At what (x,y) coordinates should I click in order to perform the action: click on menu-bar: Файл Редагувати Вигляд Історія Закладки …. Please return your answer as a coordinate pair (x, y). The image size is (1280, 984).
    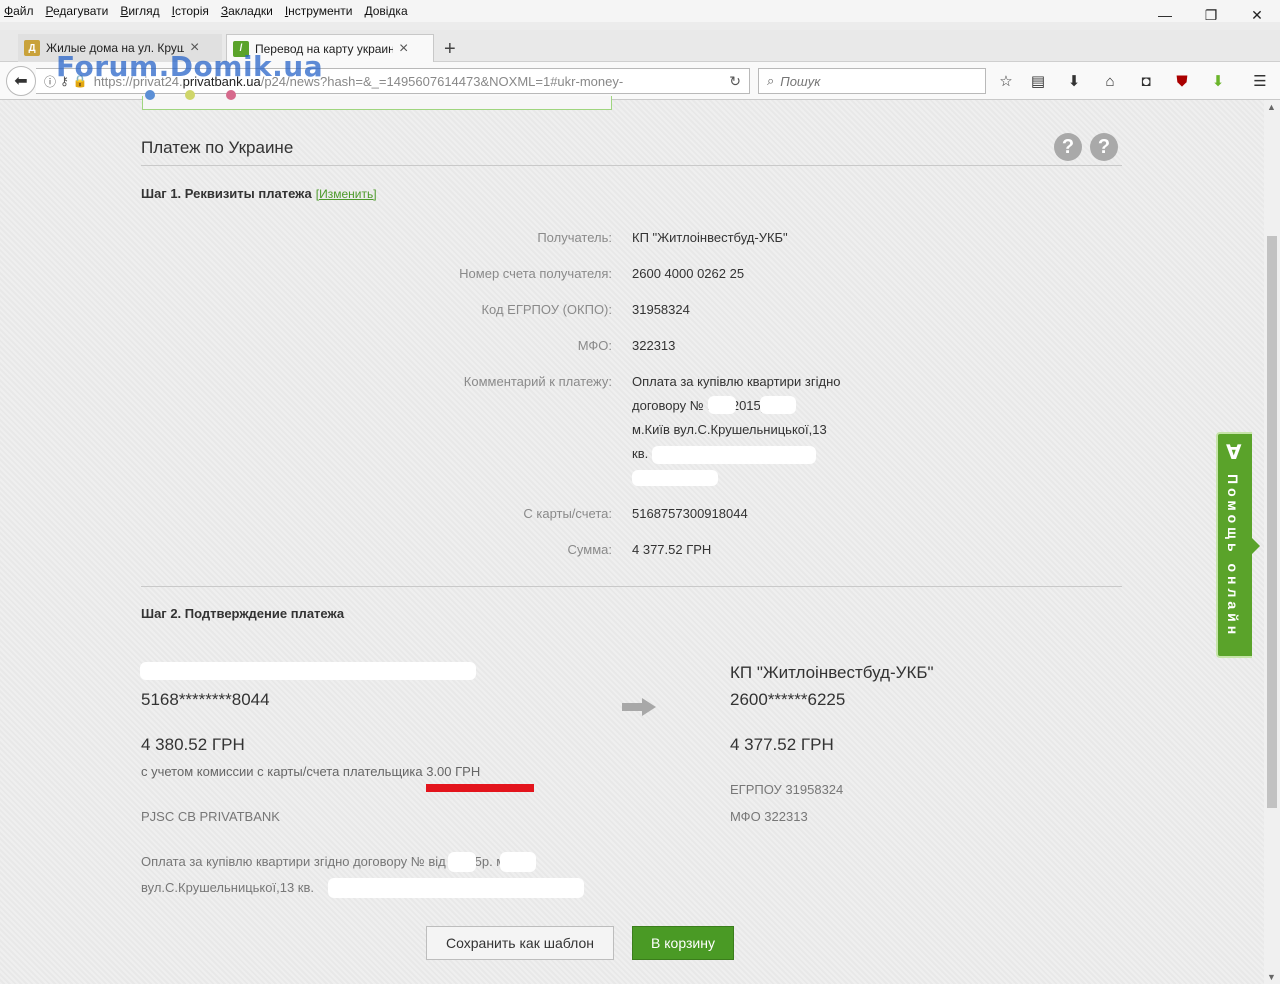
    Looking at the image, I should click on (640, 11).